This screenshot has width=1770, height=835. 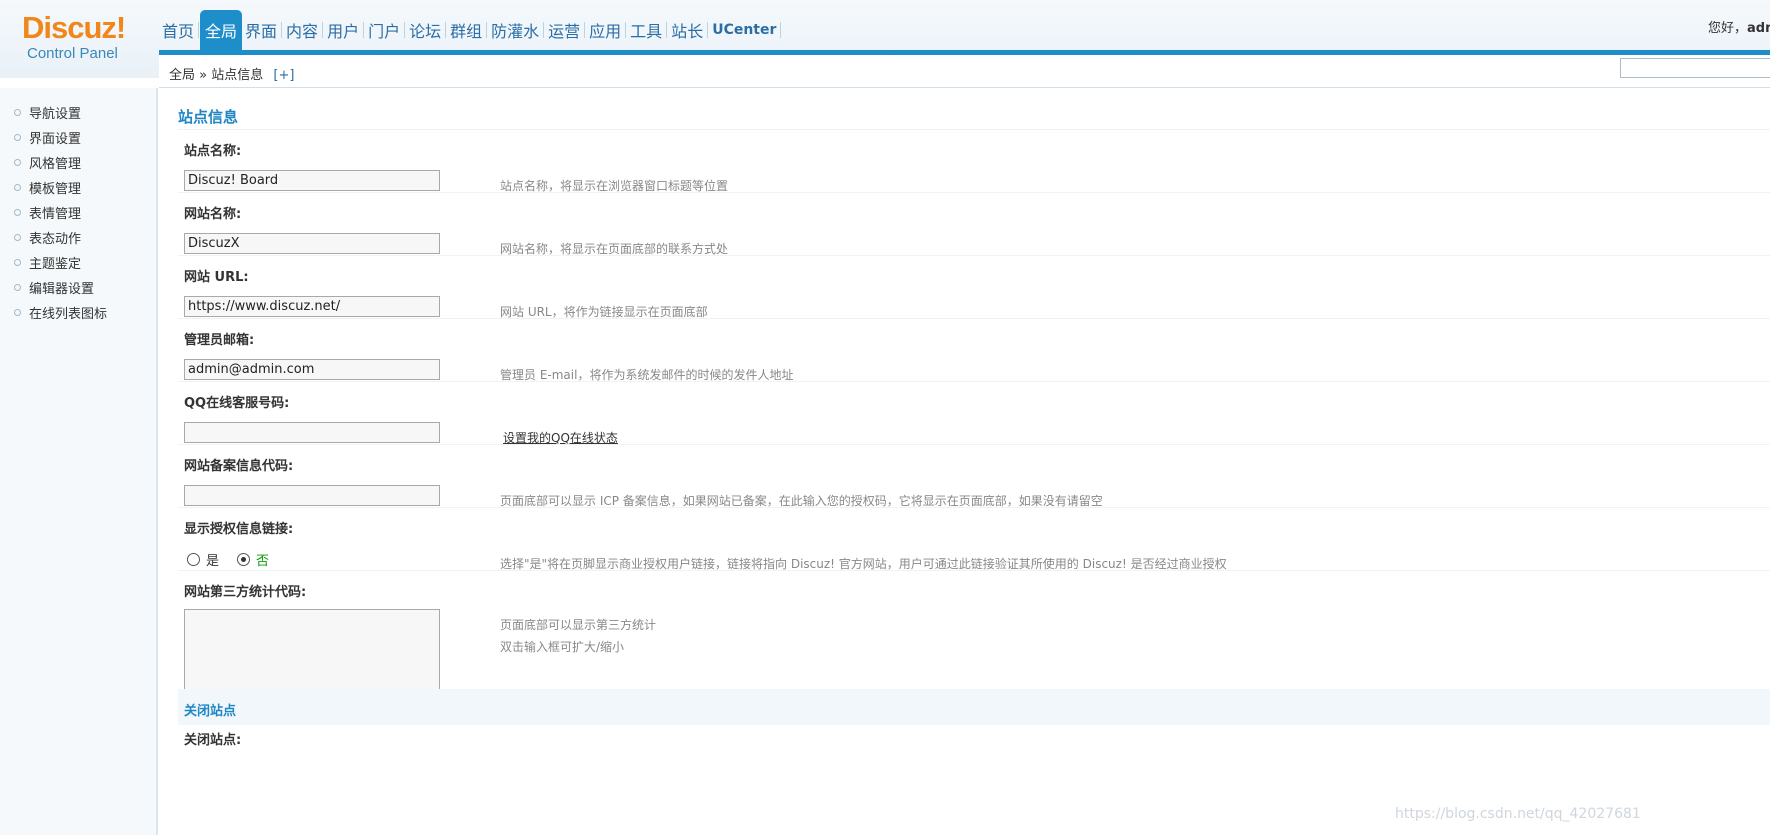 I want to click on nav-tools: 工具, so click(x=646, y=30).